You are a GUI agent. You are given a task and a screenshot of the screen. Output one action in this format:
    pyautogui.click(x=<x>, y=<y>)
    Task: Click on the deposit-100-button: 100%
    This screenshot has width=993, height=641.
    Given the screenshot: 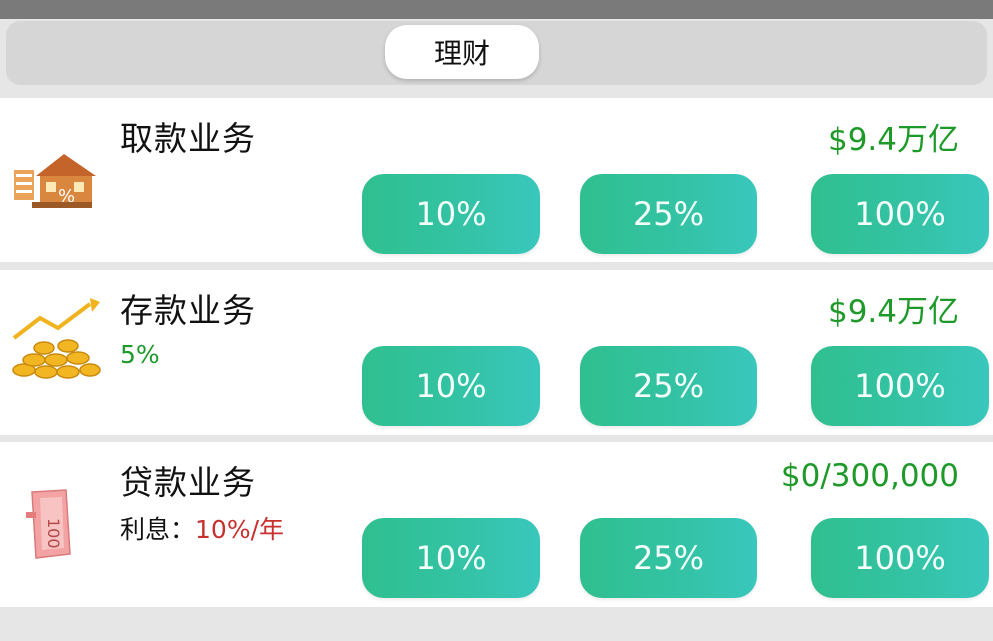 What is the action you would take?
    pyautogui.click(x=900, y=386)
    